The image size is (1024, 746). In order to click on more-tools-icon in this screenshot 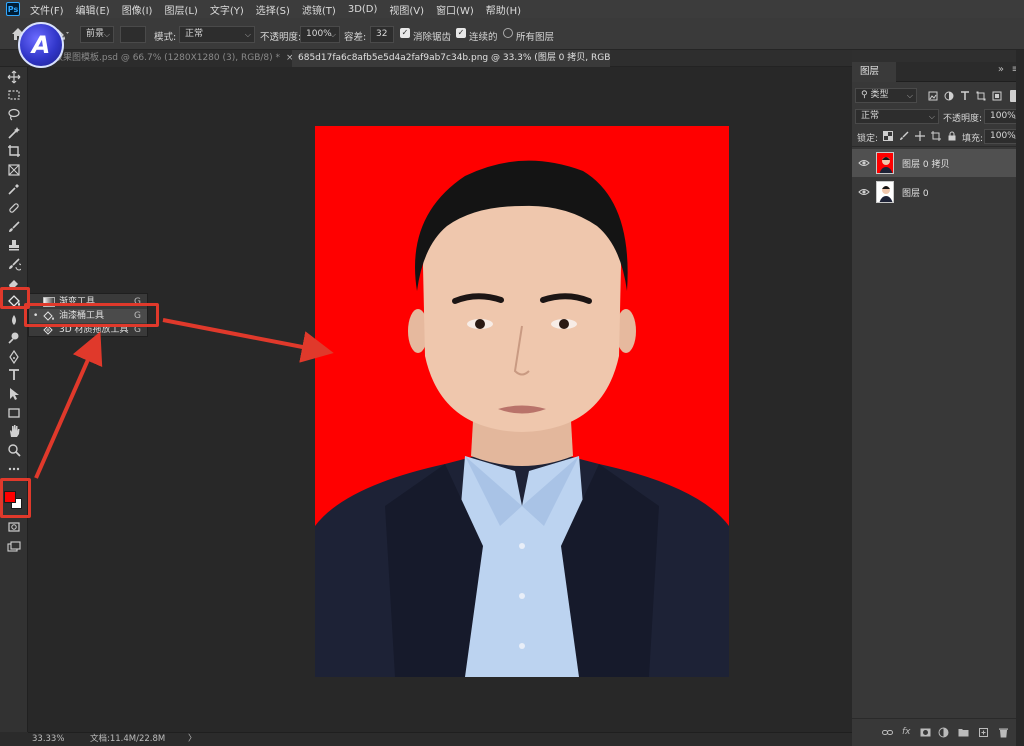, I will do `click(14, 469)`.